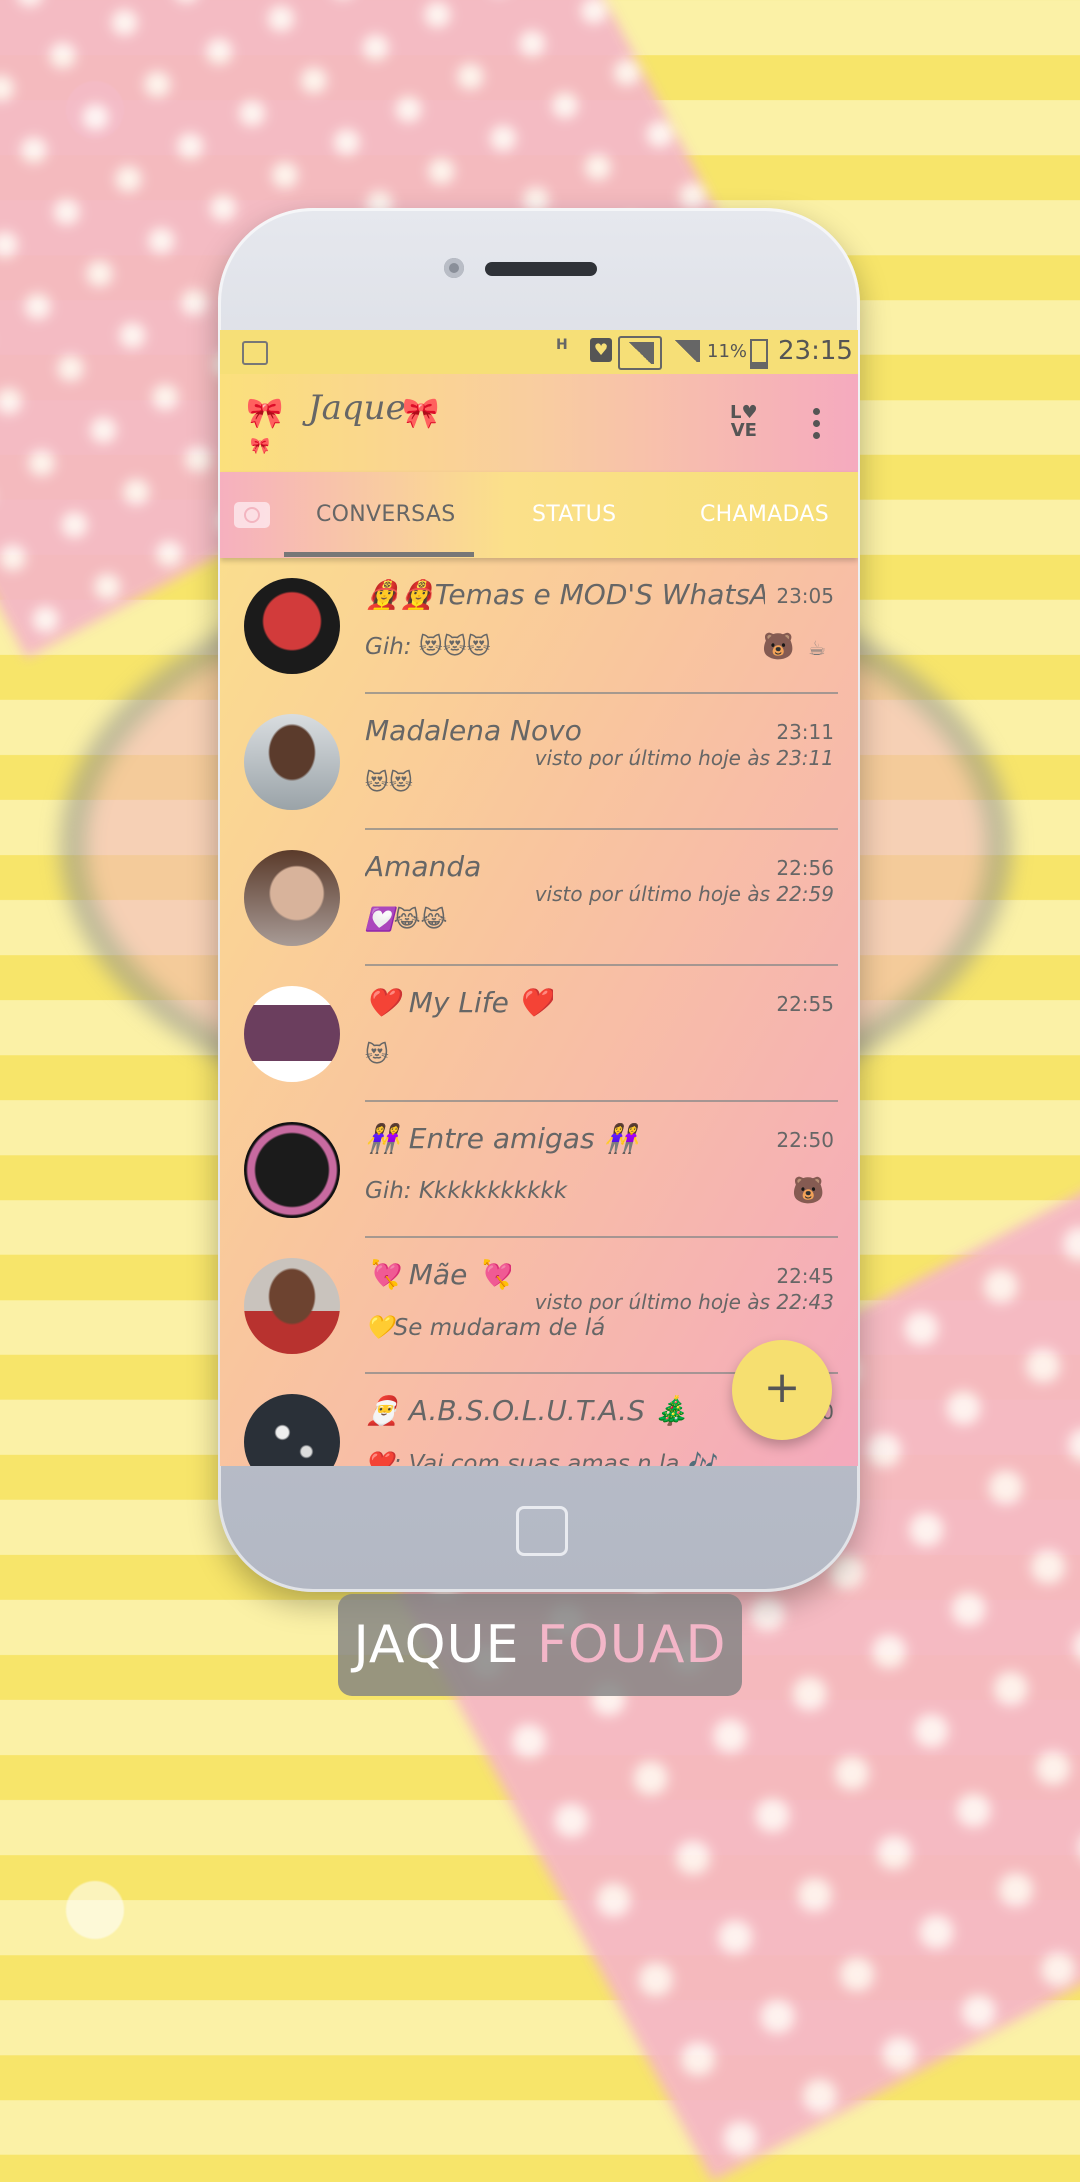 The height and width of the screenshot is (2182, 1080). What do you see at coordinates (805, 1276) in the screenshot?
I see `chat-time: 22:45` at bounding box center [805, 1276].